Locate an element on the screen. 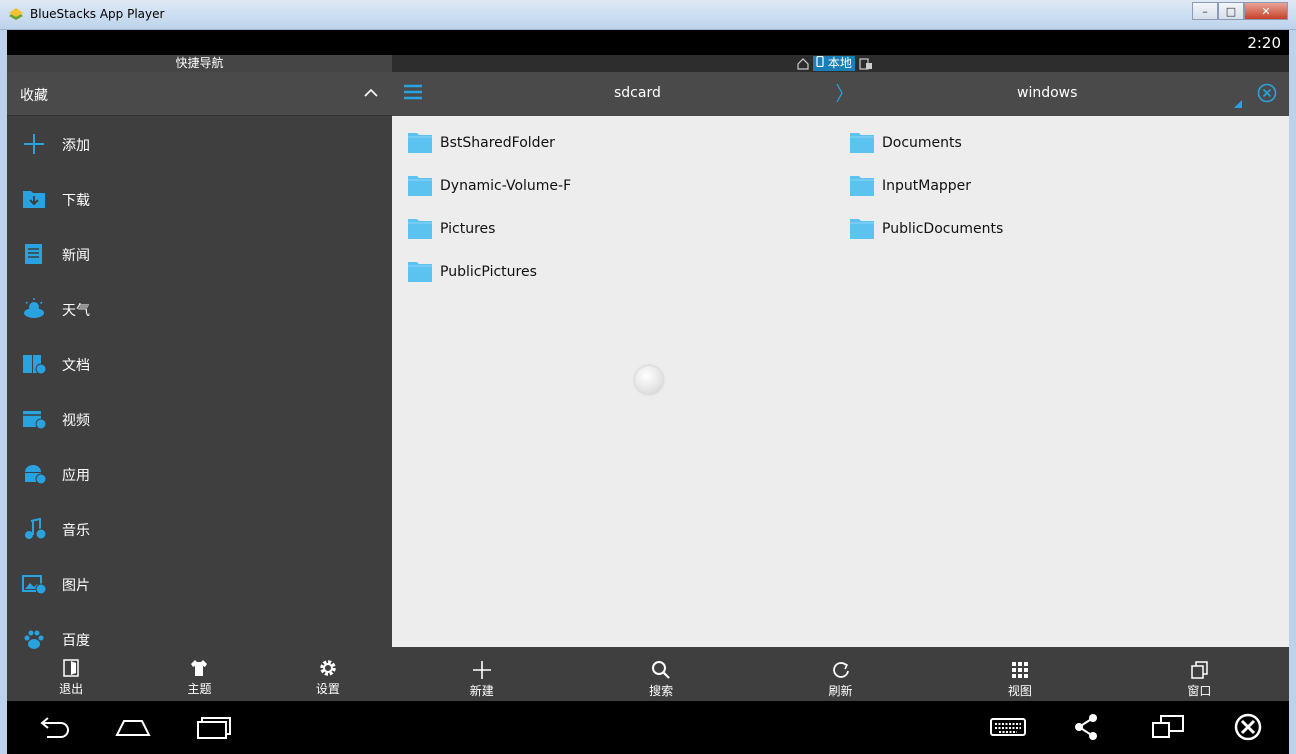 The image size is (1296, 754). grid-view-icon is located at coordinates (1019, 670).